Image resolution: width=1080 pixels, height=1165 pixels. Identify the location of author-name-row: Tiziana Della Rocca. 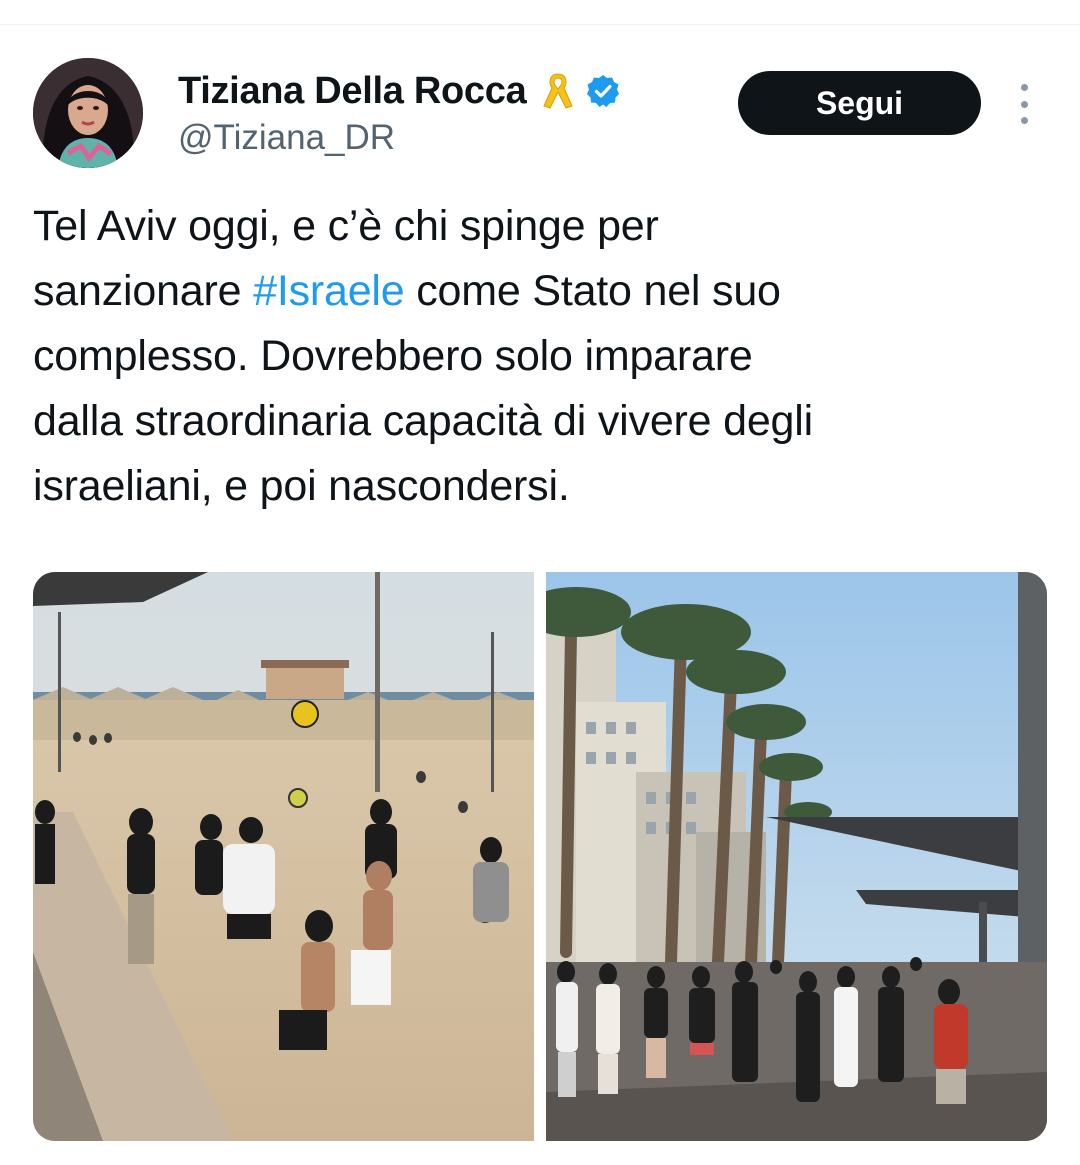
(399, 91).